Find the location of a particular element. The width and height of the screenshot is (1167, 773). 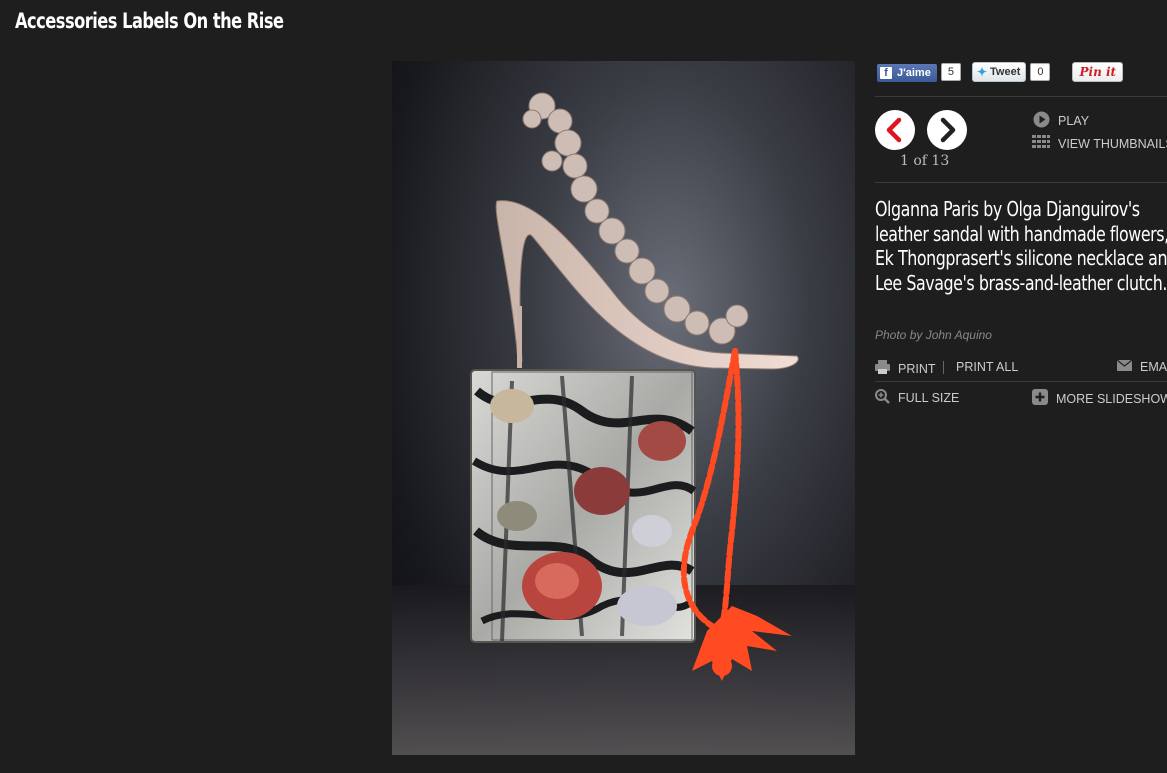

print-label: PRINT is located at coordinates (917, 368).